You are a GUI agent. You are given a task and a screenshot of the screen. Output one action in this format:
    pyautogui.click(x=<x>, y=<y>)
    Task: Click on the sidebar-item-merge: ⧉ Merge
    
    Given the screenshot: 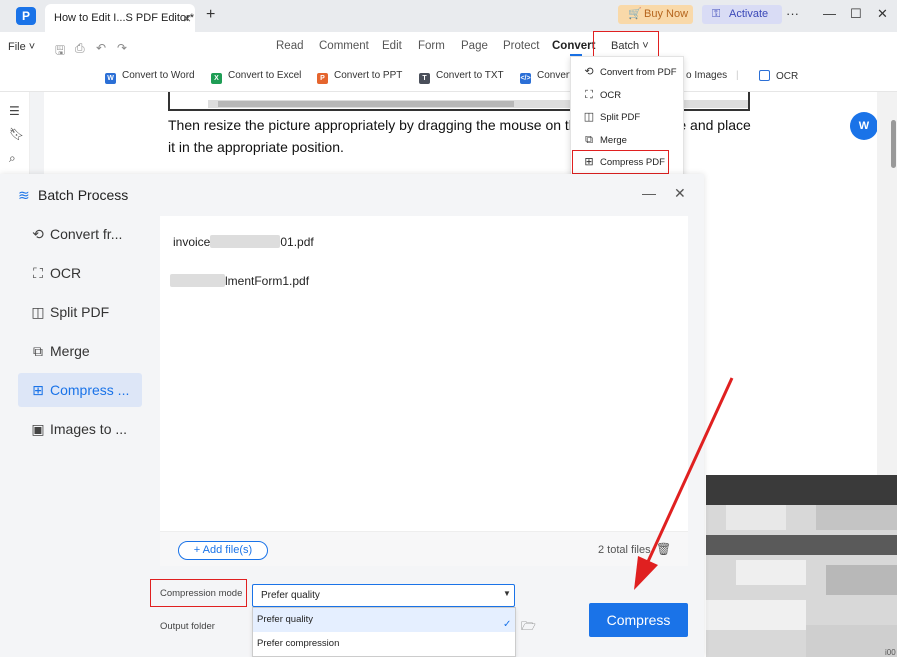 What is the action you would take?
    pyautogui.click(x=80, y=351)
    